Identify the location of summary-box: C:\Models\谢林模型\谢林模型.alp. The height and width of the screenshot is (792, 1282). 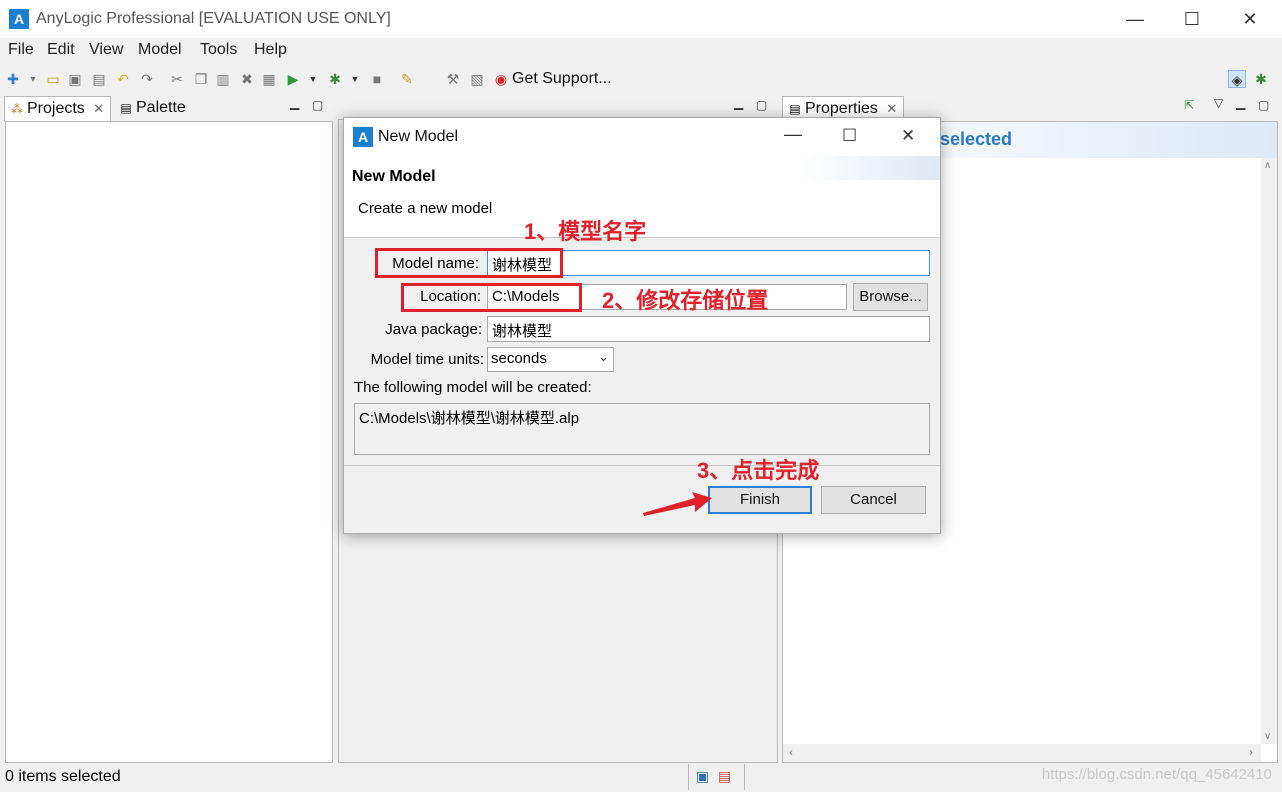
(642, 429).